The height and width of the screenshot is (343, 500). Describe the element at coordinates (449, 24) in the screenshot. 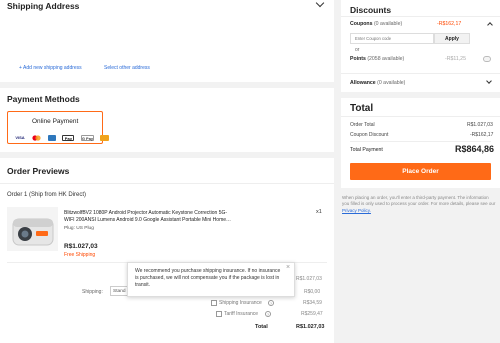

I see `coupons-value: -R$162,17` at that location.